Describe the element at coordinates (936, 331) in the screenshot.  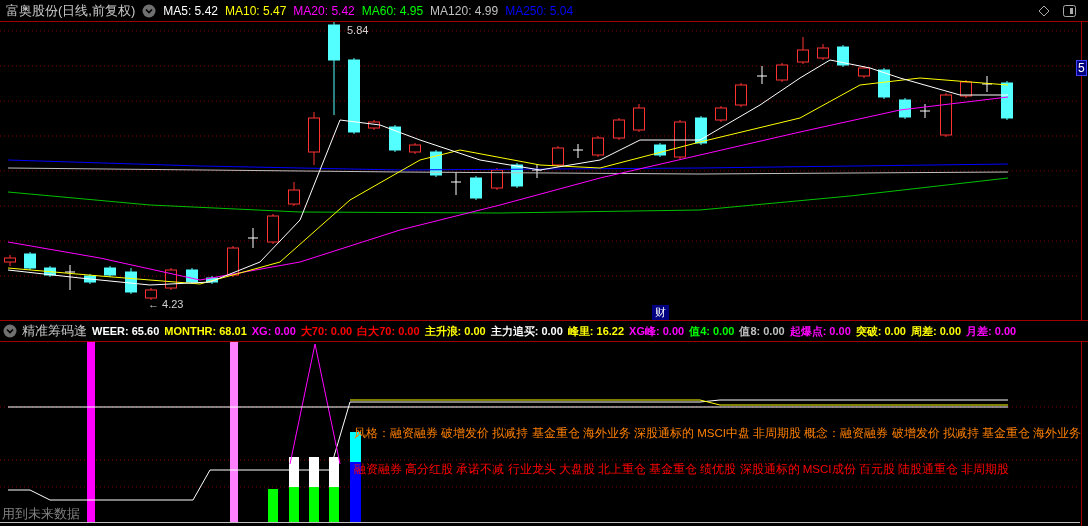
I see `indicator-value: 周差: 0.00` at that location.